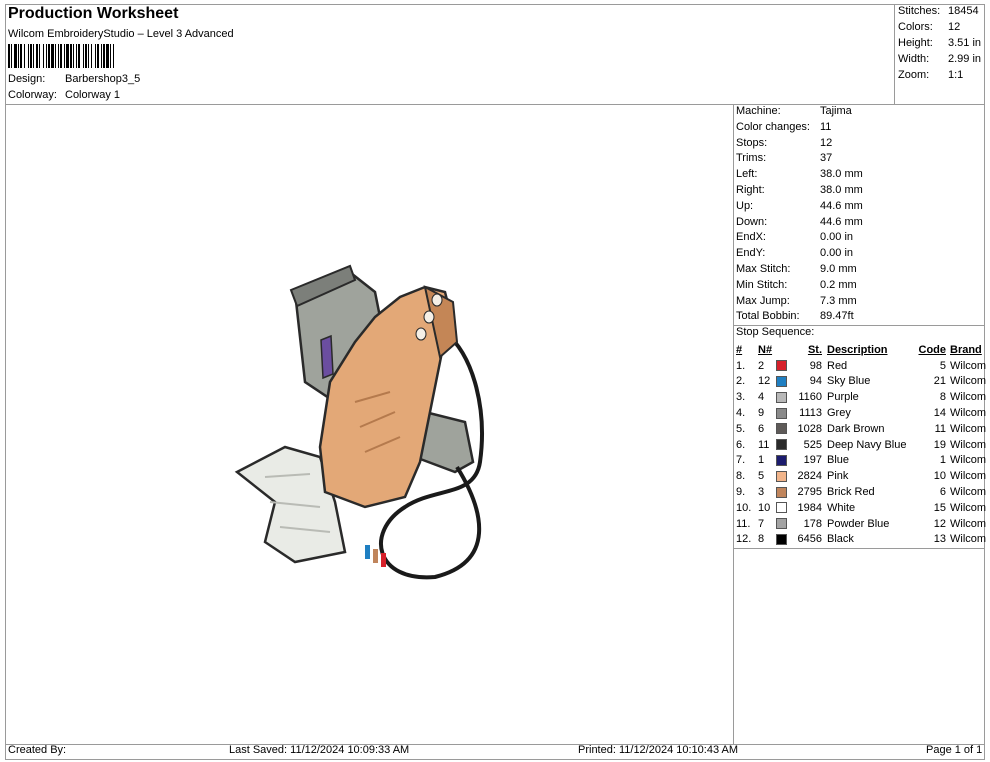  Describe the element at coordinates (758, 111) in the screenshot. I see `machine-info-label: Machine:` at that location.